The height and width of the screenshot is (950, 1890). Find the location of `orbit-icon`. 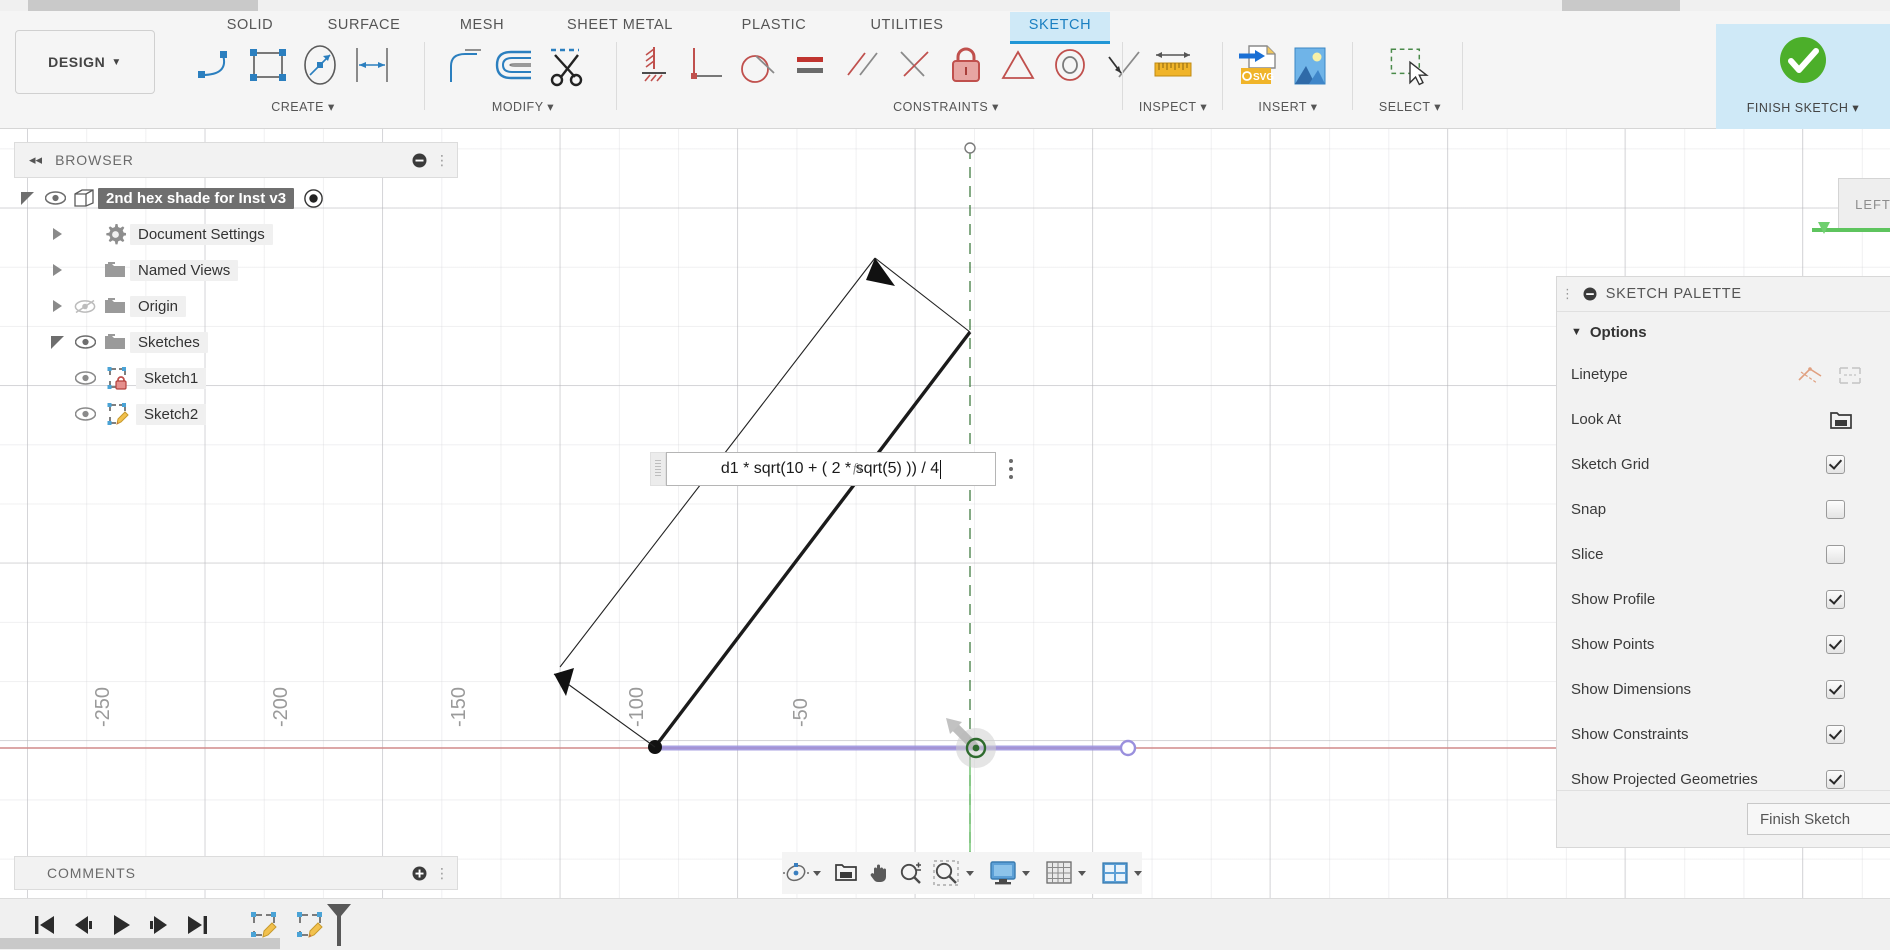

orbit-icon is located at coordinates (796, 873).